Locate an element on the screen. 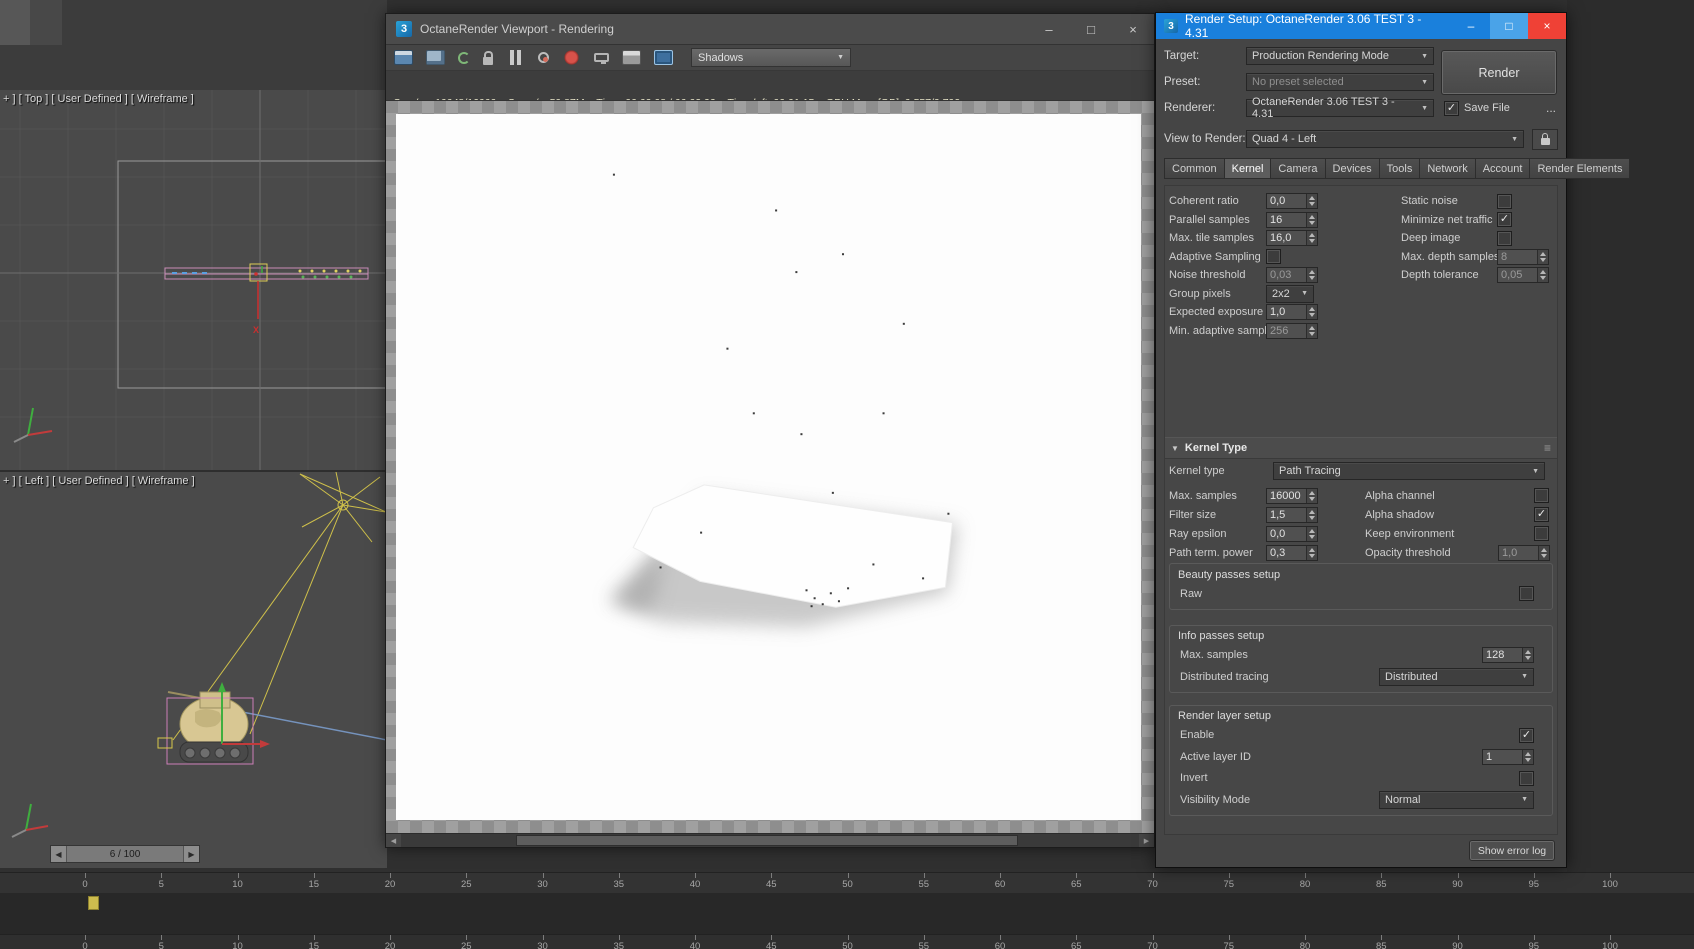  tab-camera: Camera is located at coordinates (1297, 168).